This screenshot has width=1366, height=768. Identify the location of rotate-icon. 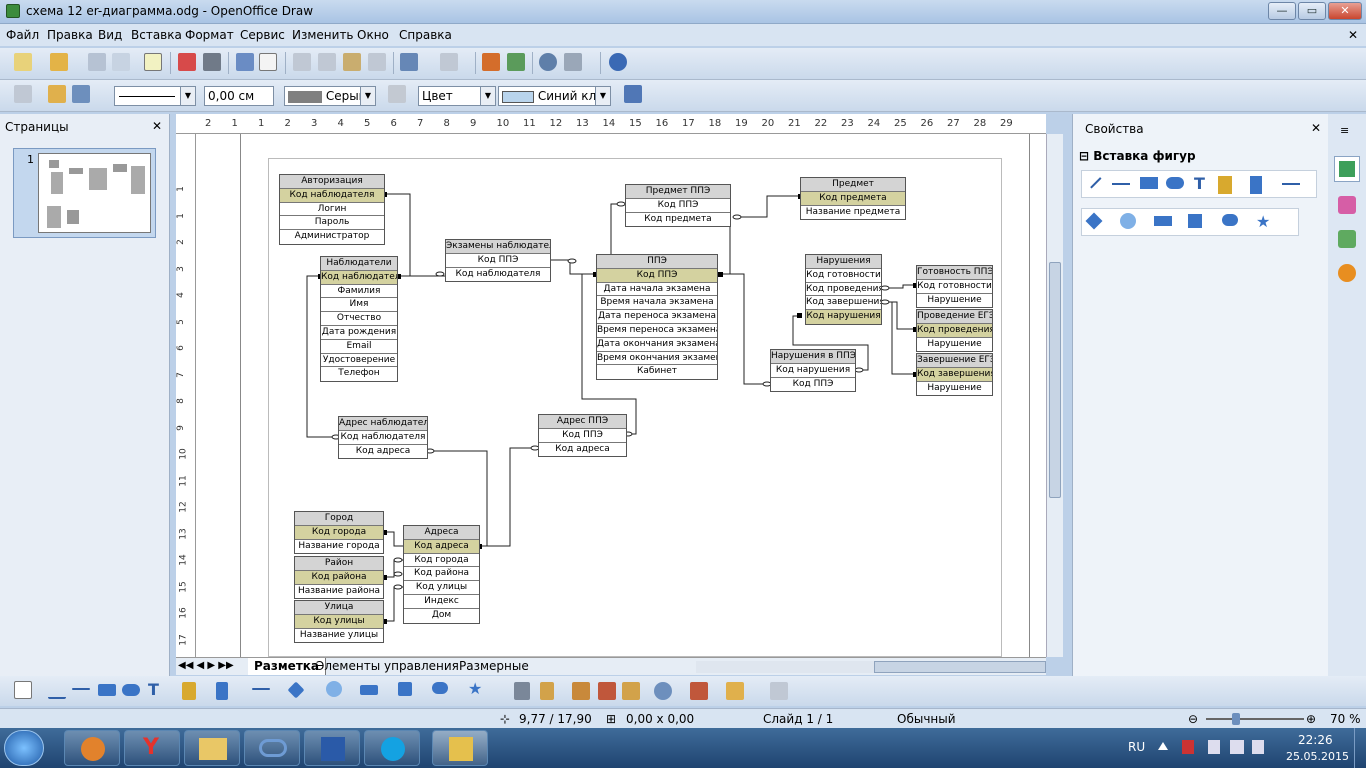
(663, 691).